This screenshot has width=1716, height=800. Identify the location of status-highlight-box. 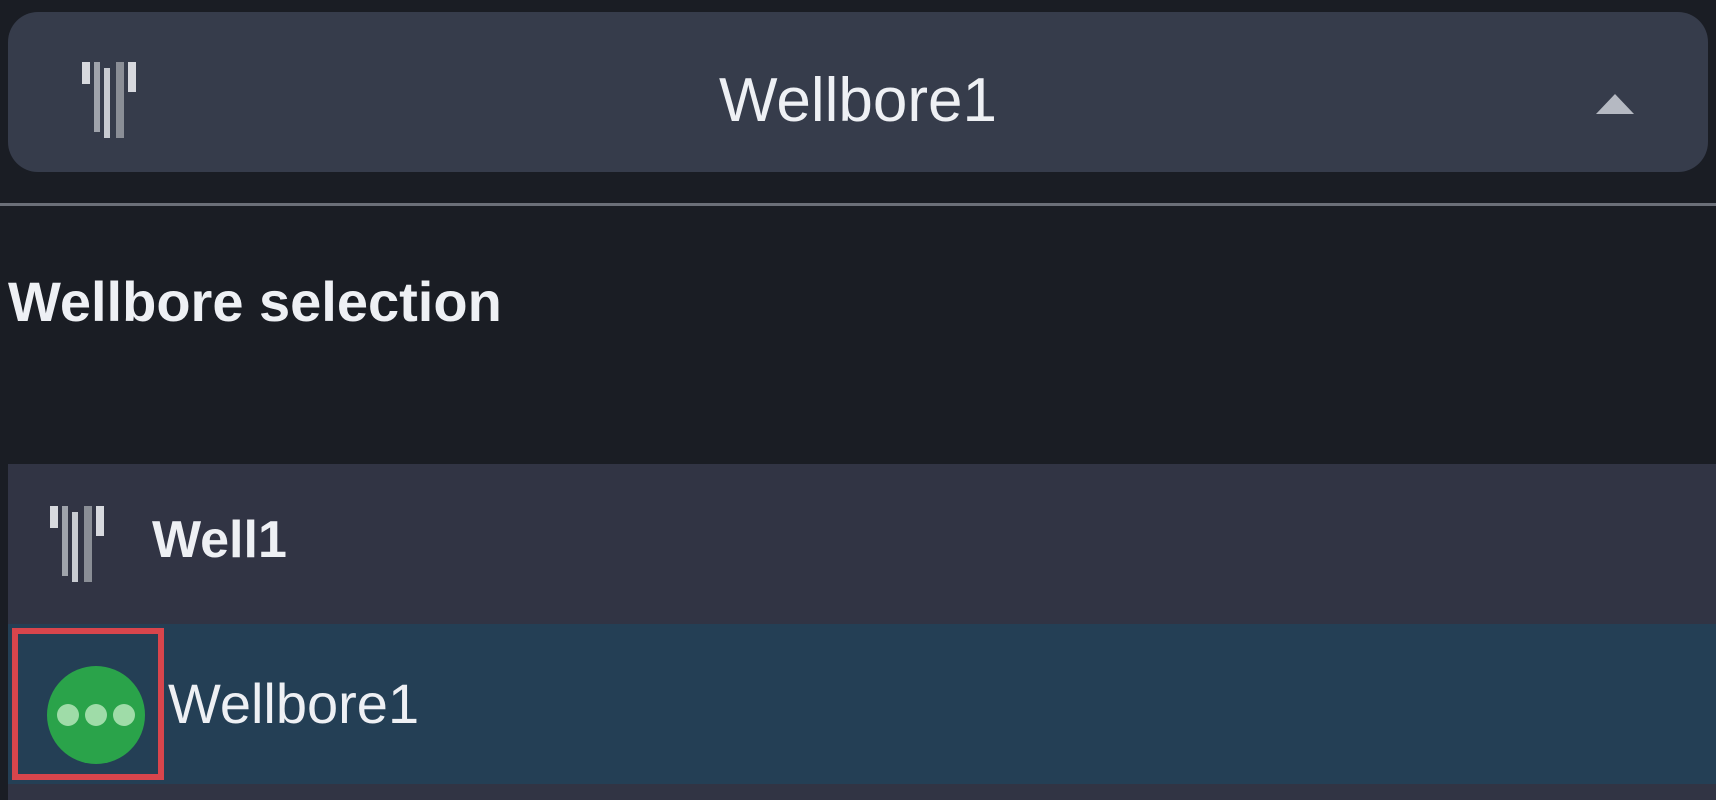
(88, 704).